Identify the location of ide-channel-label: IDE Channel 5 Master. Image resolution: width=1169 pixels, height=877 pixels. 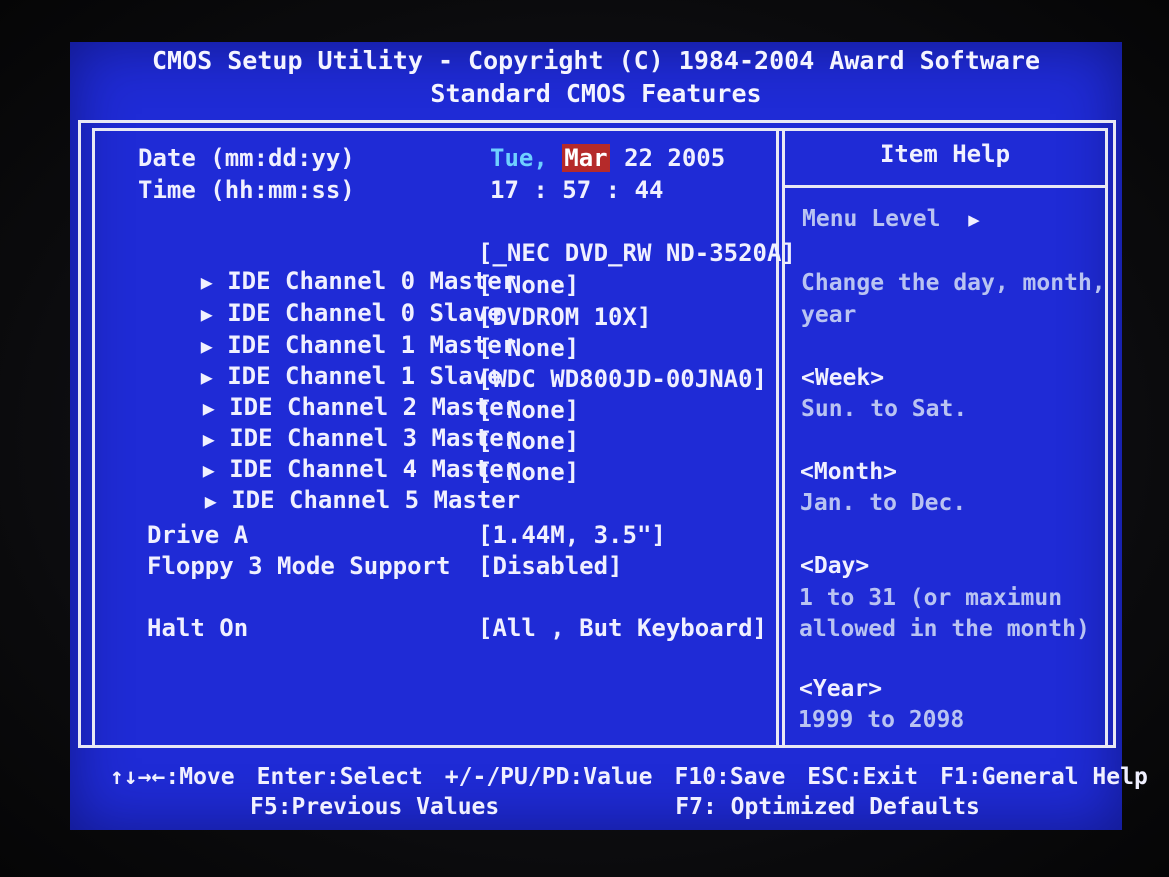
(376, 500).